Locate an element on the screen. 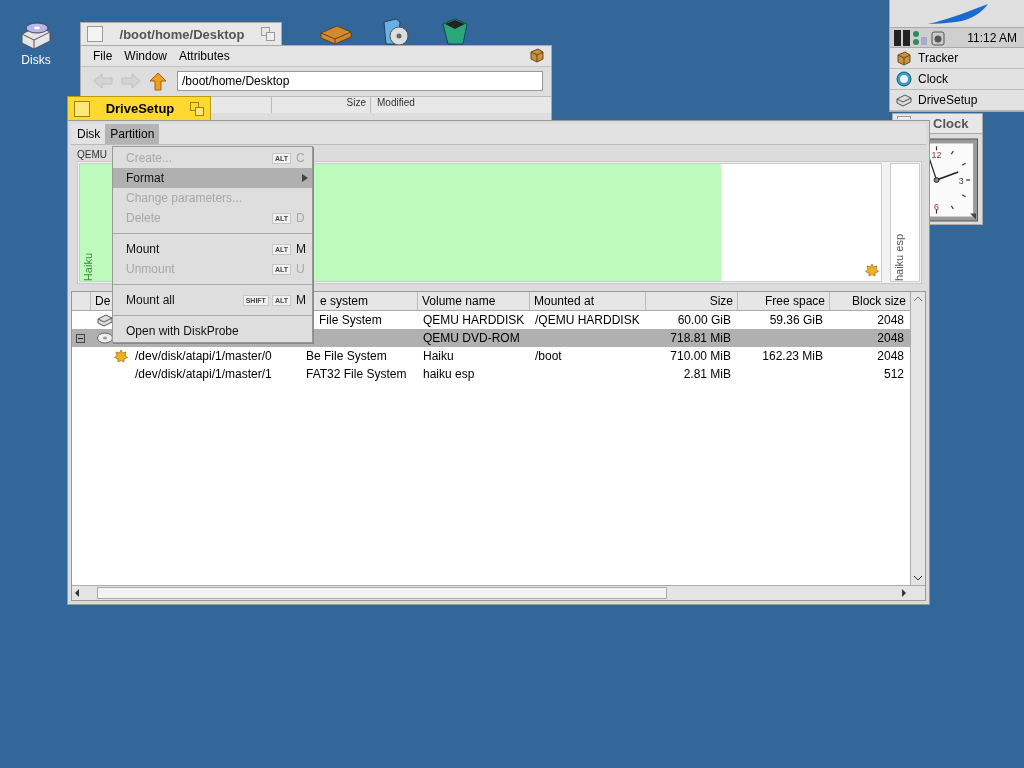 This screenshot has height=768, width=1024. window-title: DriveSetup is located at coordinates (140, 108).